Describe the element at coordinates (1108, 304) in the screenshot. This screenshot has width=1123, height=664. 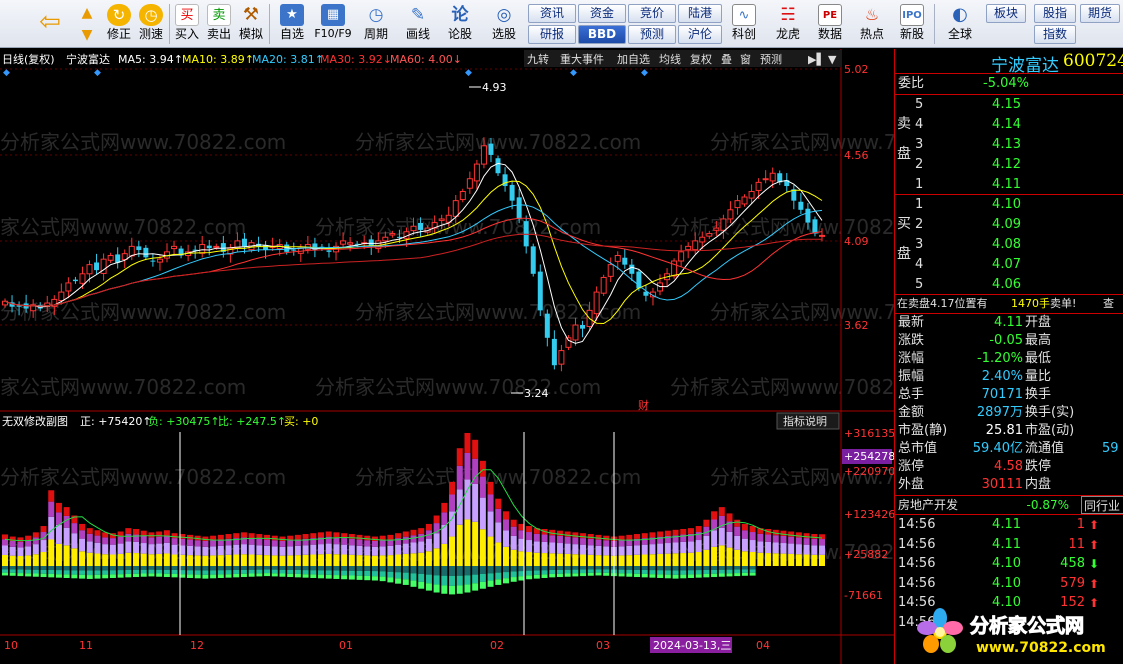
I see `notice-query-button: 查` at that location.